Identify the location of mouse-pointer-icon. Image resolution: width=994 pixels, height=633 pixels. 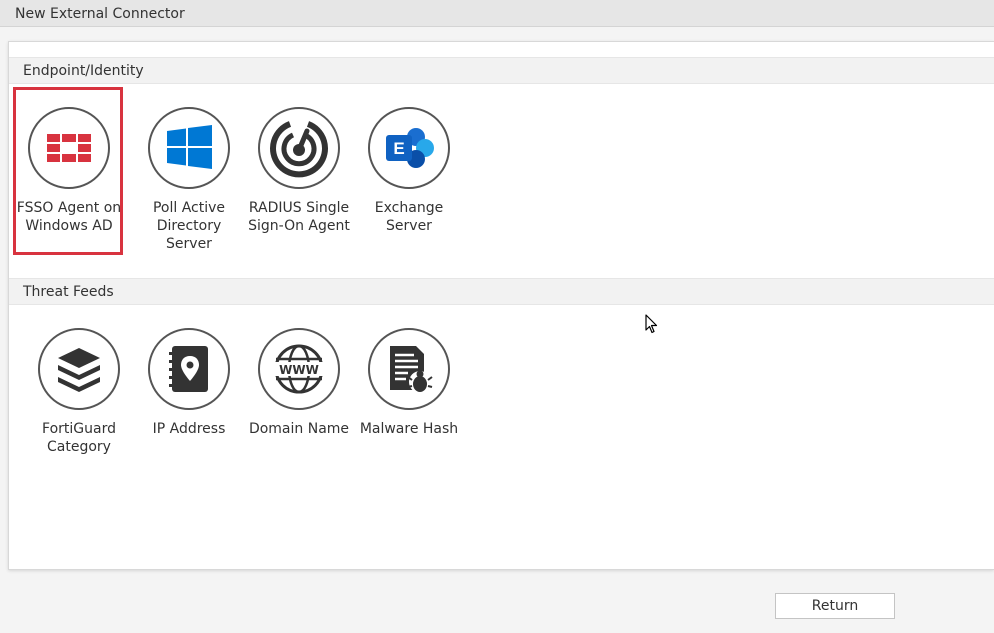
(651, 324).